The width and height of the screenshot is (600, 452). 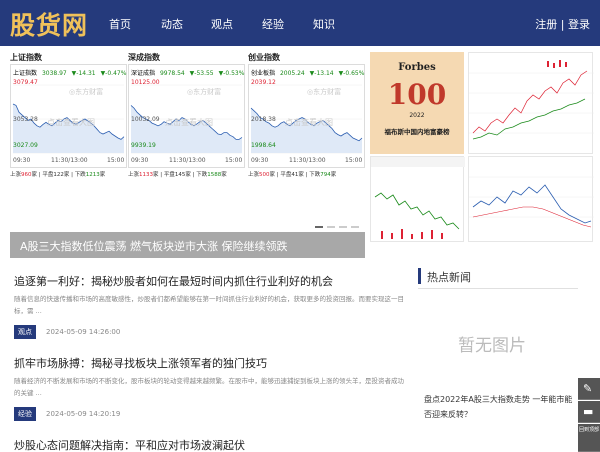 What do you see at coordinates (263, 82) in the screenshot?
I see `index-max: 2039.12` at bounding box center [263, 82].